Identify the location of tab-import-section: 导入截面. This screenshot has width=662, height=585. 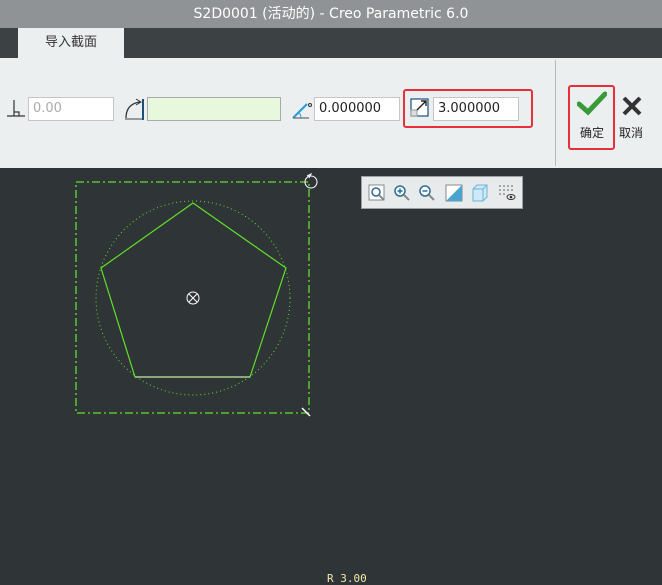
(71, 43).